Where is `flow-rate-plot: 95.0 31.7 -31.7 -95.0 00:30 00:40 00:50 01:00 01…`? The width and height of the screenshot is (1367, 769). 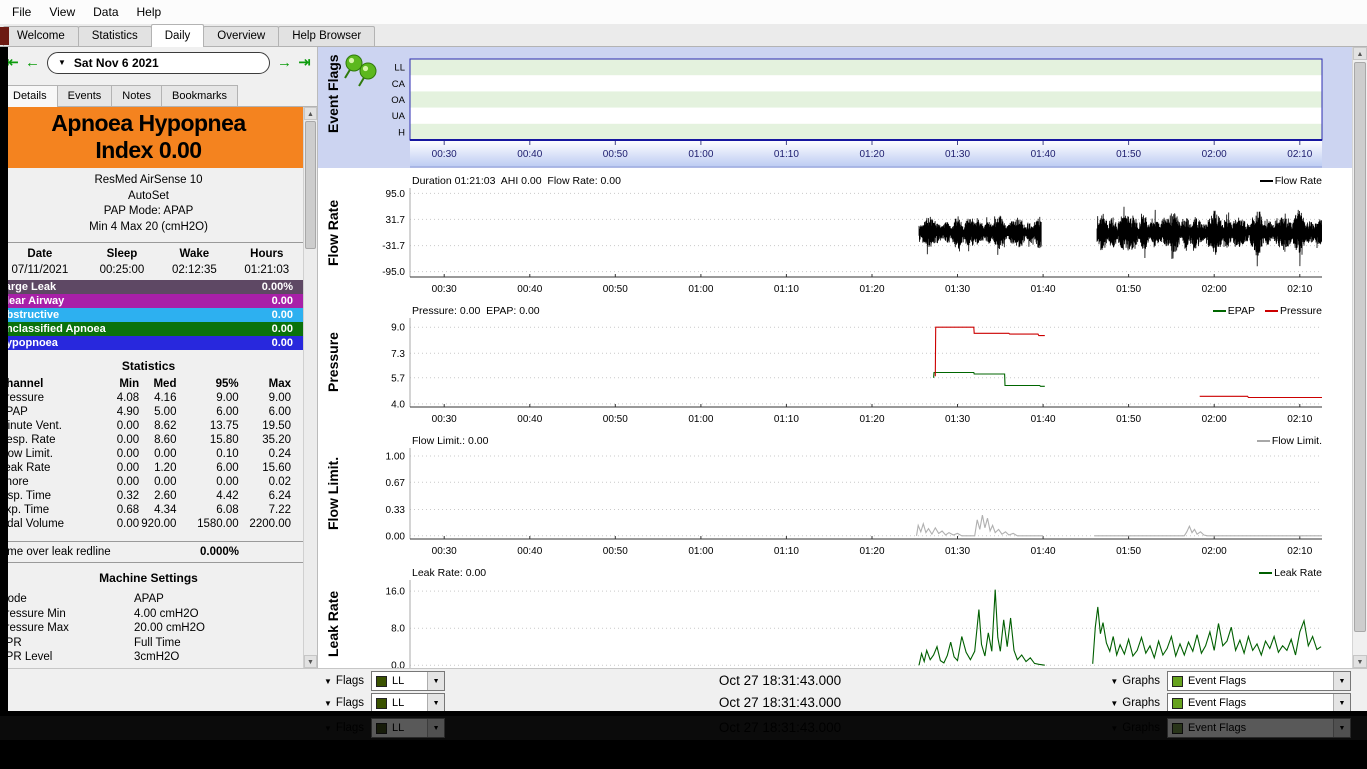 flow-rate-plot: 95.0 31.7 -31.7 -95.0 00:30 00:40 00:50 01:00 01… is located at coordinates (835, 243).